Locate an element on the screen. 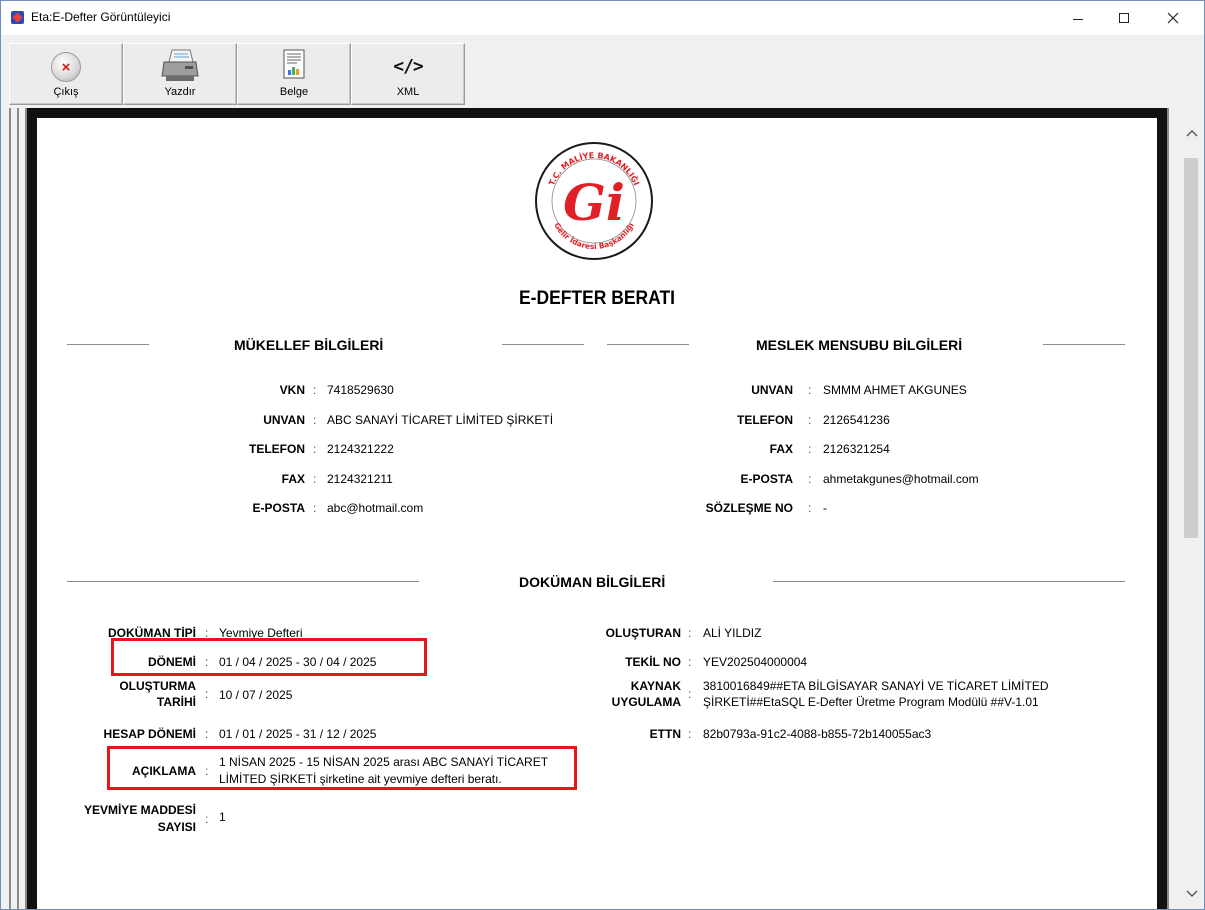 Image resolution: width=1205 pixels, height=910 pixels. vertical-scrollbar is located at coordinates (1191, 508).